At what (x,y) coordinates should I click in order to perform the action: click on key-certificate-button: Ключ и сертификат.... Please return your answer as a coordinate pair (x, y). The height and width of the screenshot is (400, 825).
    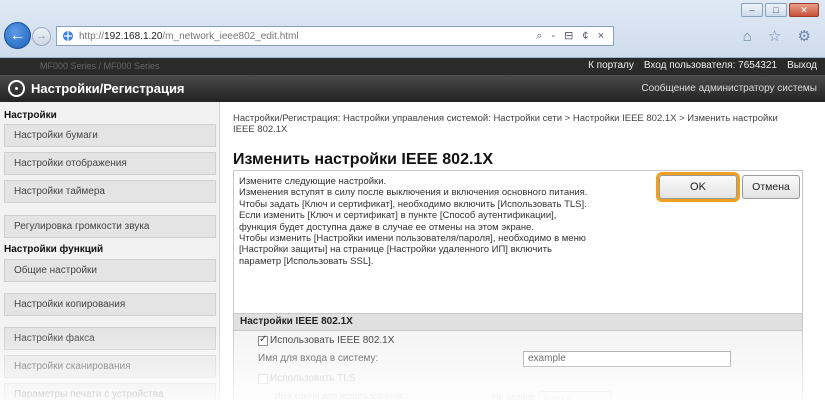
    Looking at the image, I should click on (575, 395).